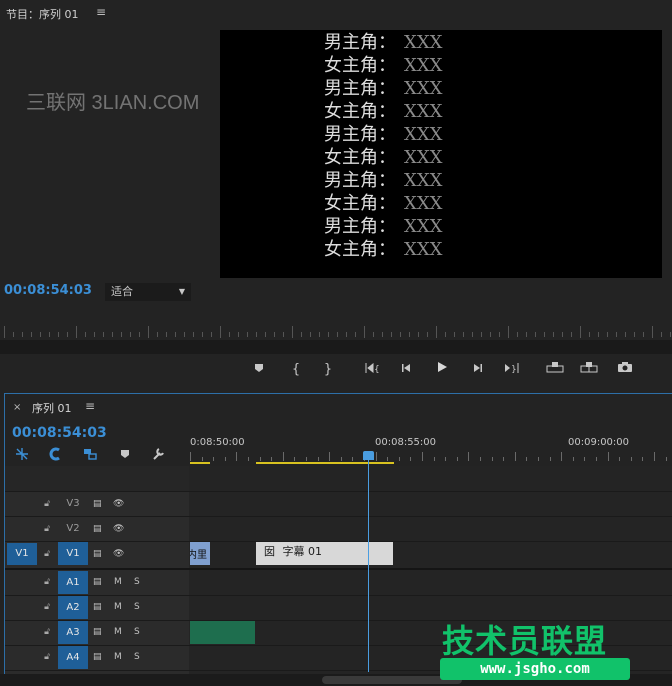 This screenshot has height=686, width=672. What do you see at coordinates (444, 157) in the screenshot?
I see `credit-line: 女主角： XXX` at bounding box center [444, 157].